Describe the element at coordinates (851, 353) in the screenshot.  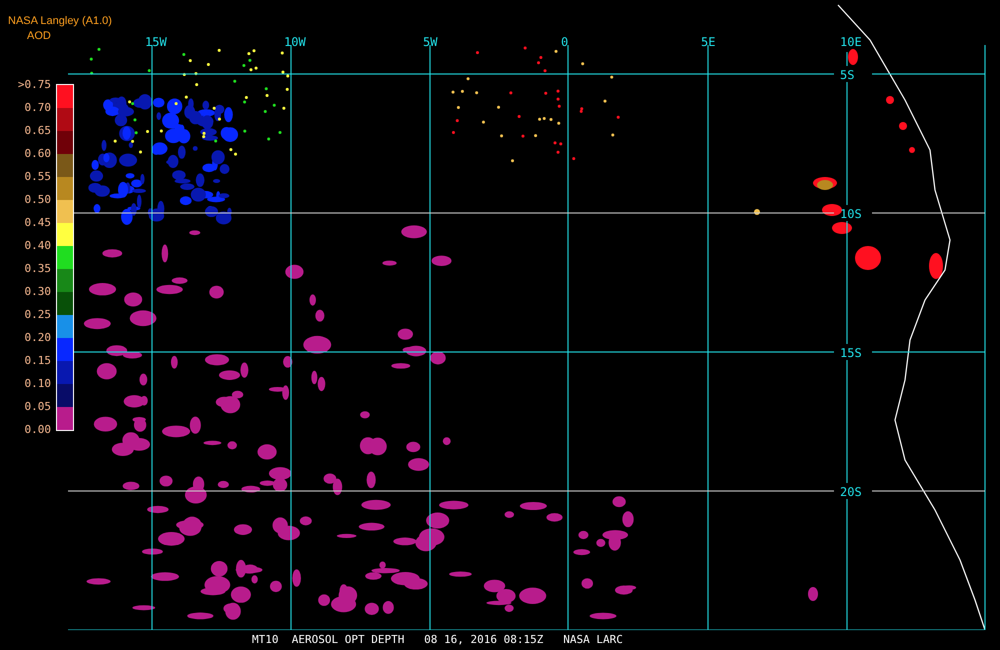
I see `latitude-label: 15S` at that location.